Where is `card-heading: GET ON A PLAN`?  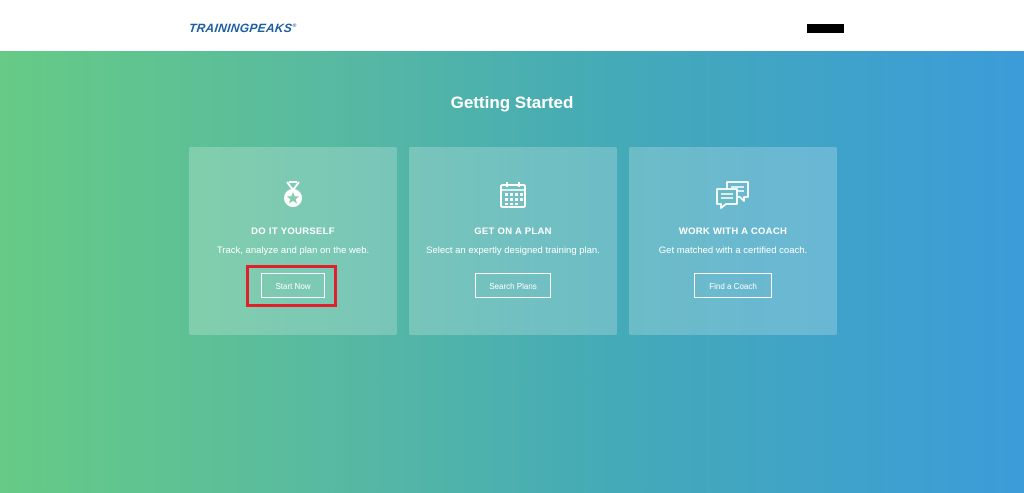
card-heading: GET ON A PLAN is located at coordinates (513, 231).